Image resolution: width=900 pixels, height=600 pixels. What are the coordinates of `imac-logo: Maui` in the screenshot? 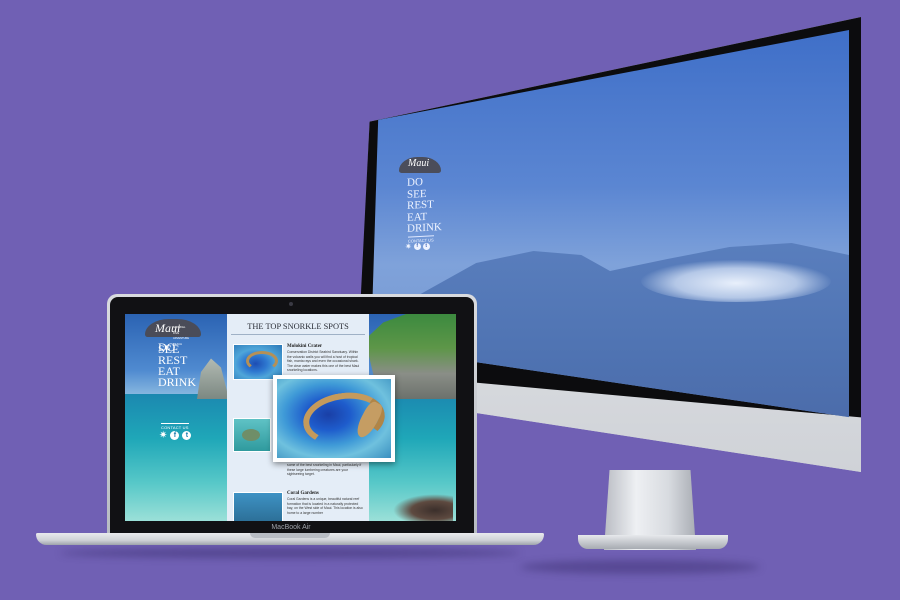 It's located at (418, 163).